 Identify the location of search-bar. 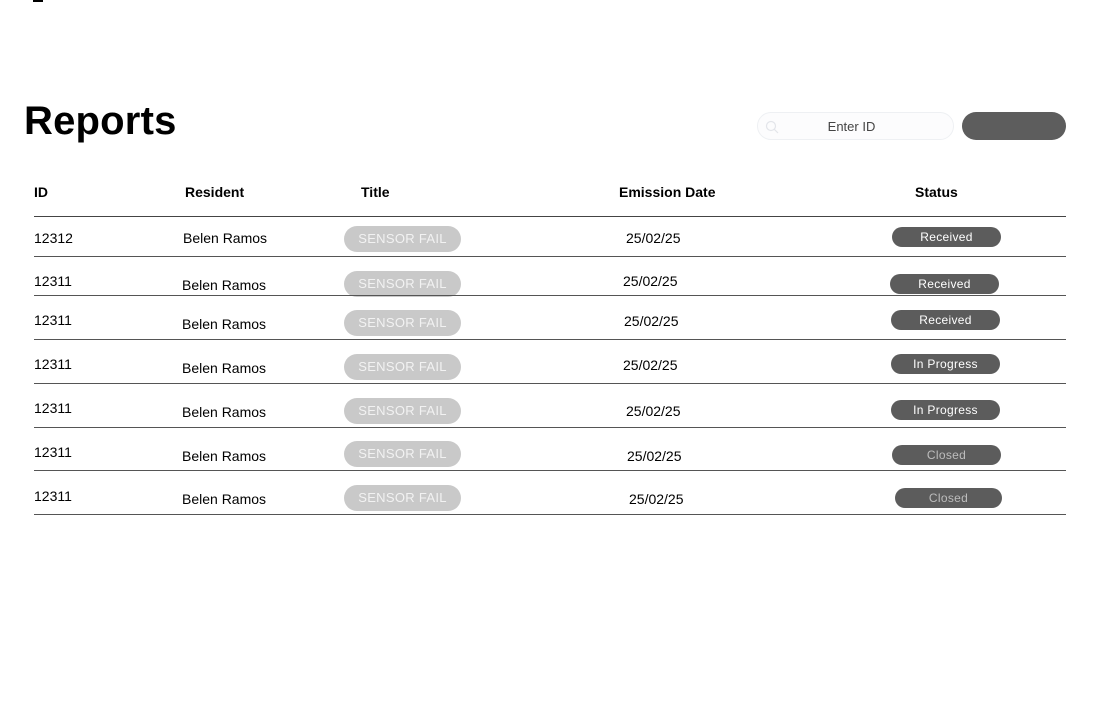
(855, 126).